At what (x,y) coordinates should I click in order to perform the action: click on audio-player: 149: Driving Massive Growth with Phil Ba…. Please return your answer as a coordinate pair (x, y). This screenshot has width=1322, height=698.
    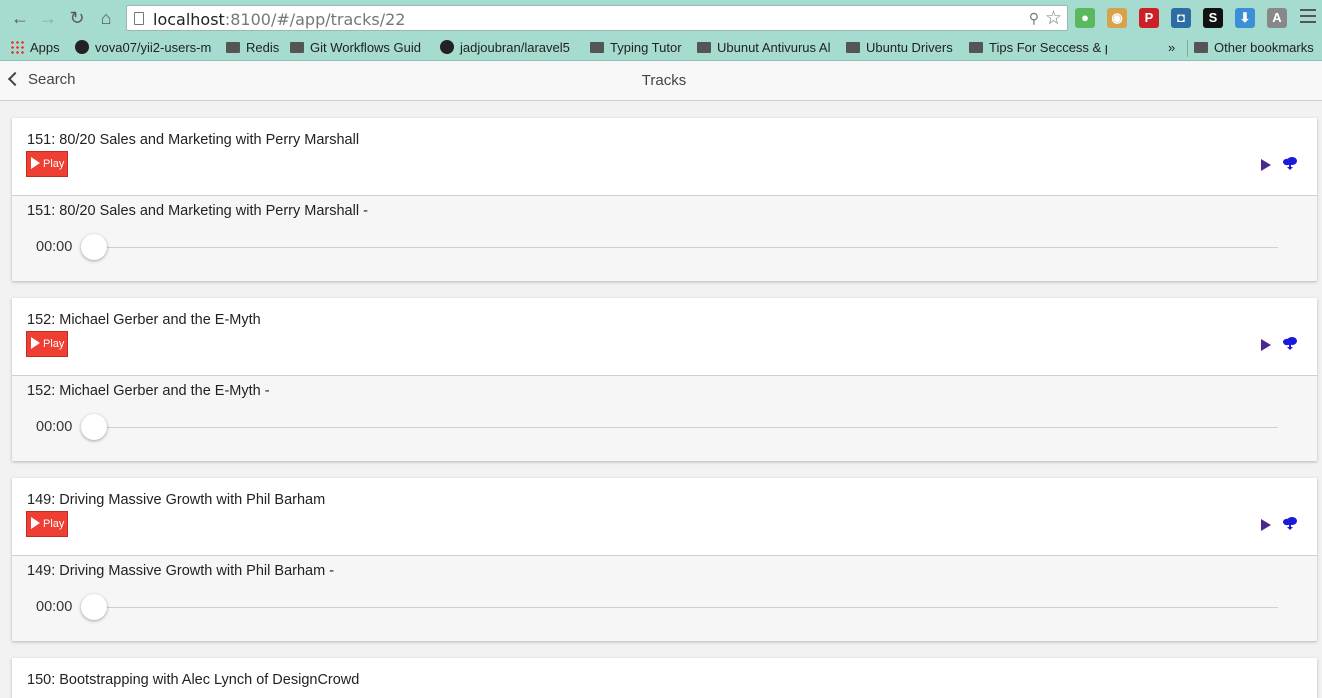
    Looking at the image, I should click on (664, 598).